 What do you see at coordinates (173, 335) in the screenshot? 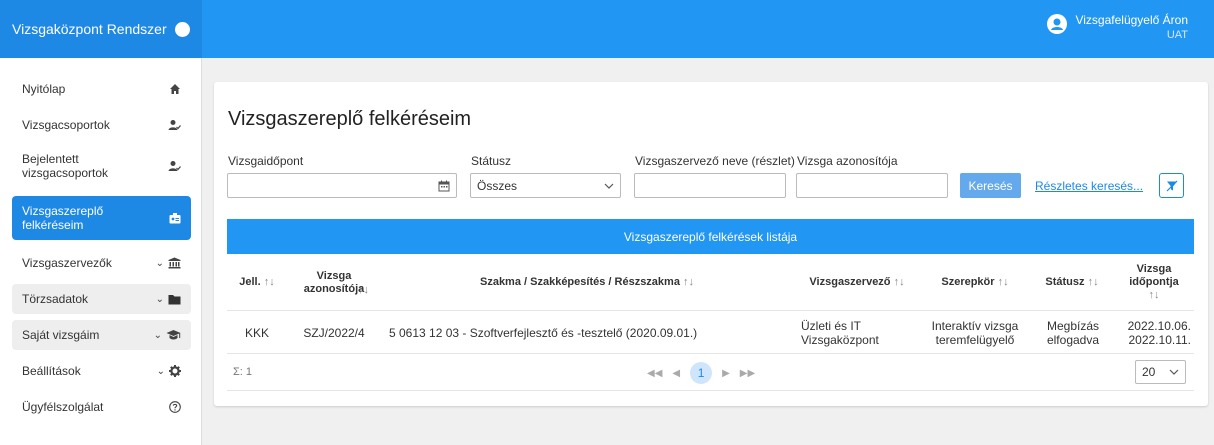
I see `graduation-cap-icon` at bounding box center [173, 335].